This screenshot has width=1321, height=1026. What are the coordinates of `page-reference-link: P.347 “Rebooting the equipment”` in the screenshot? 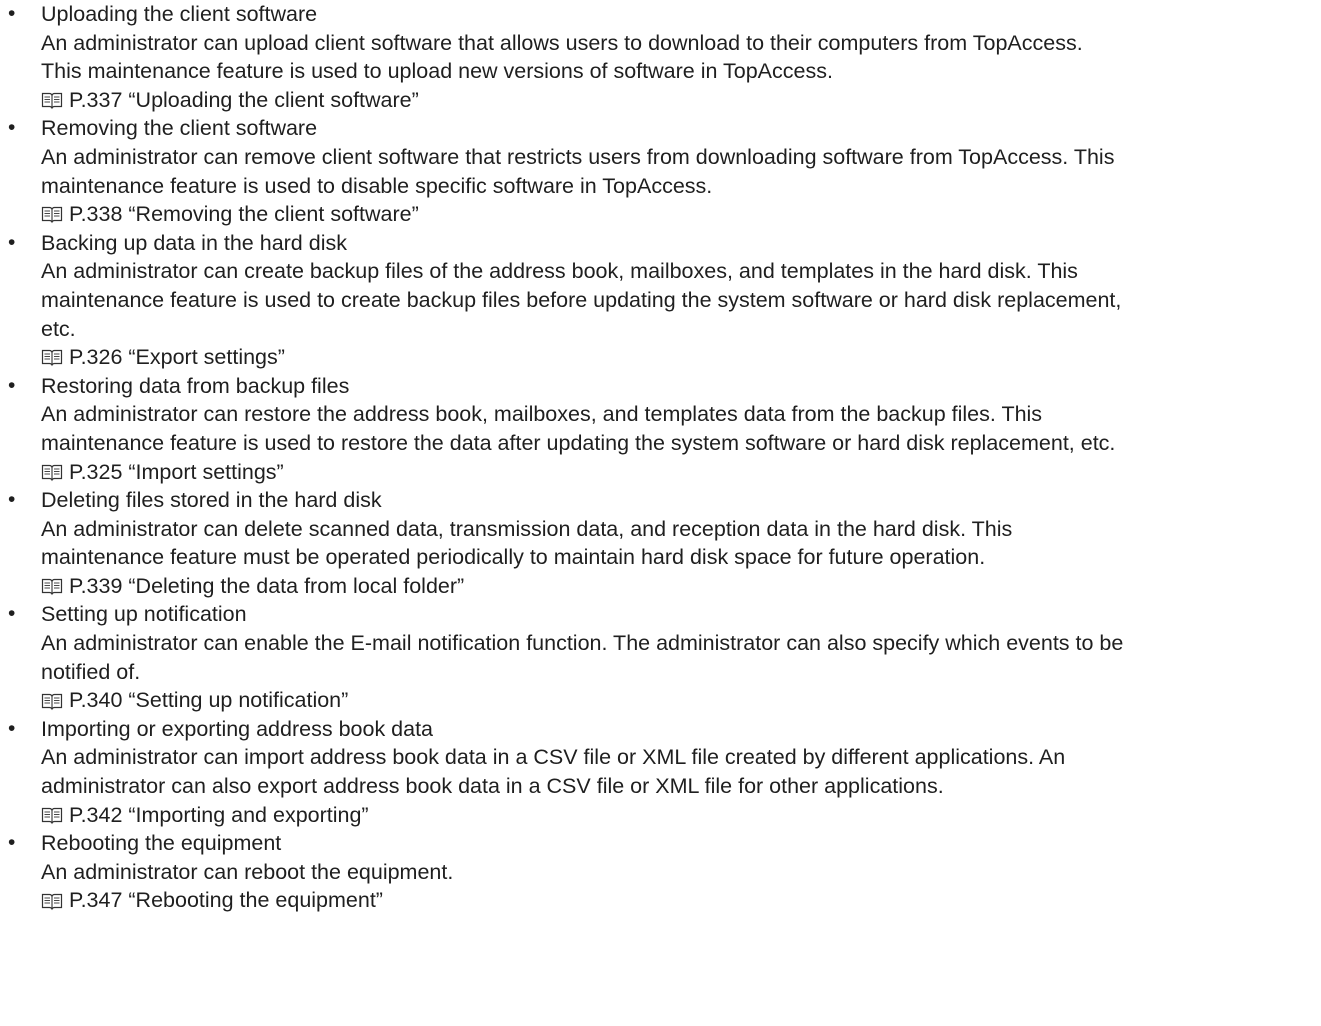 It's located at (681, 900).